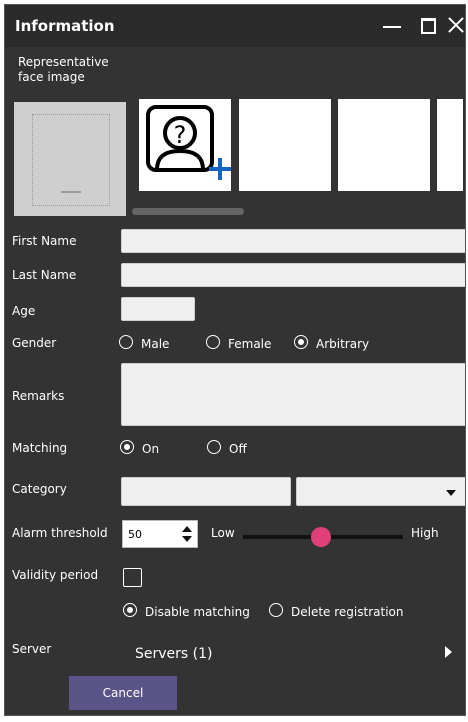  I want to click on thumbnail-scrollbar, so click(188, 211).